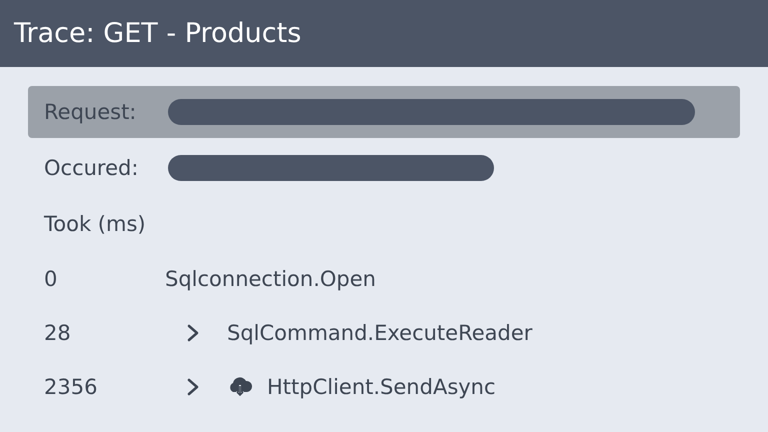  I want to click on trace-step: SqlCommand.ExecuteReader, so click(379, 333).